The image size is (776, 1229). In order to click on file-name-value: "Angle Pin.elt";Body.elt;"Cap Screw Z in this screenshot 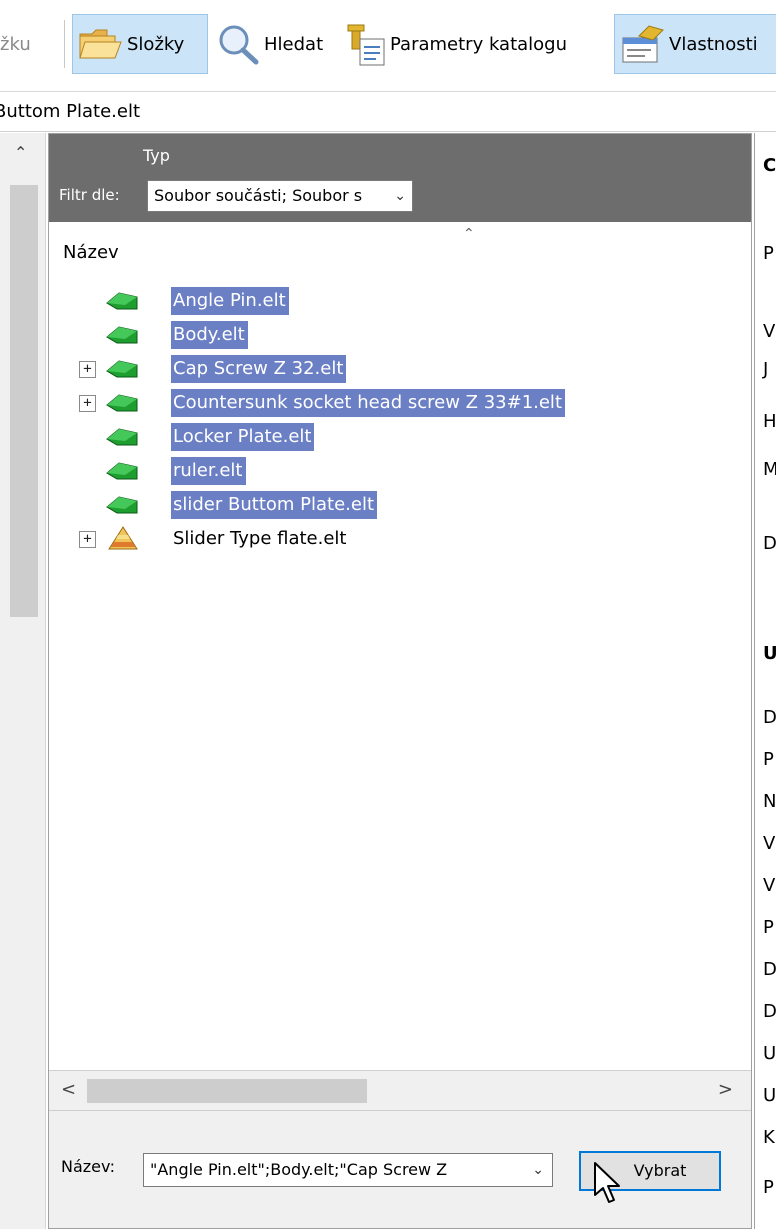, I will do `click(299, 1169)`.